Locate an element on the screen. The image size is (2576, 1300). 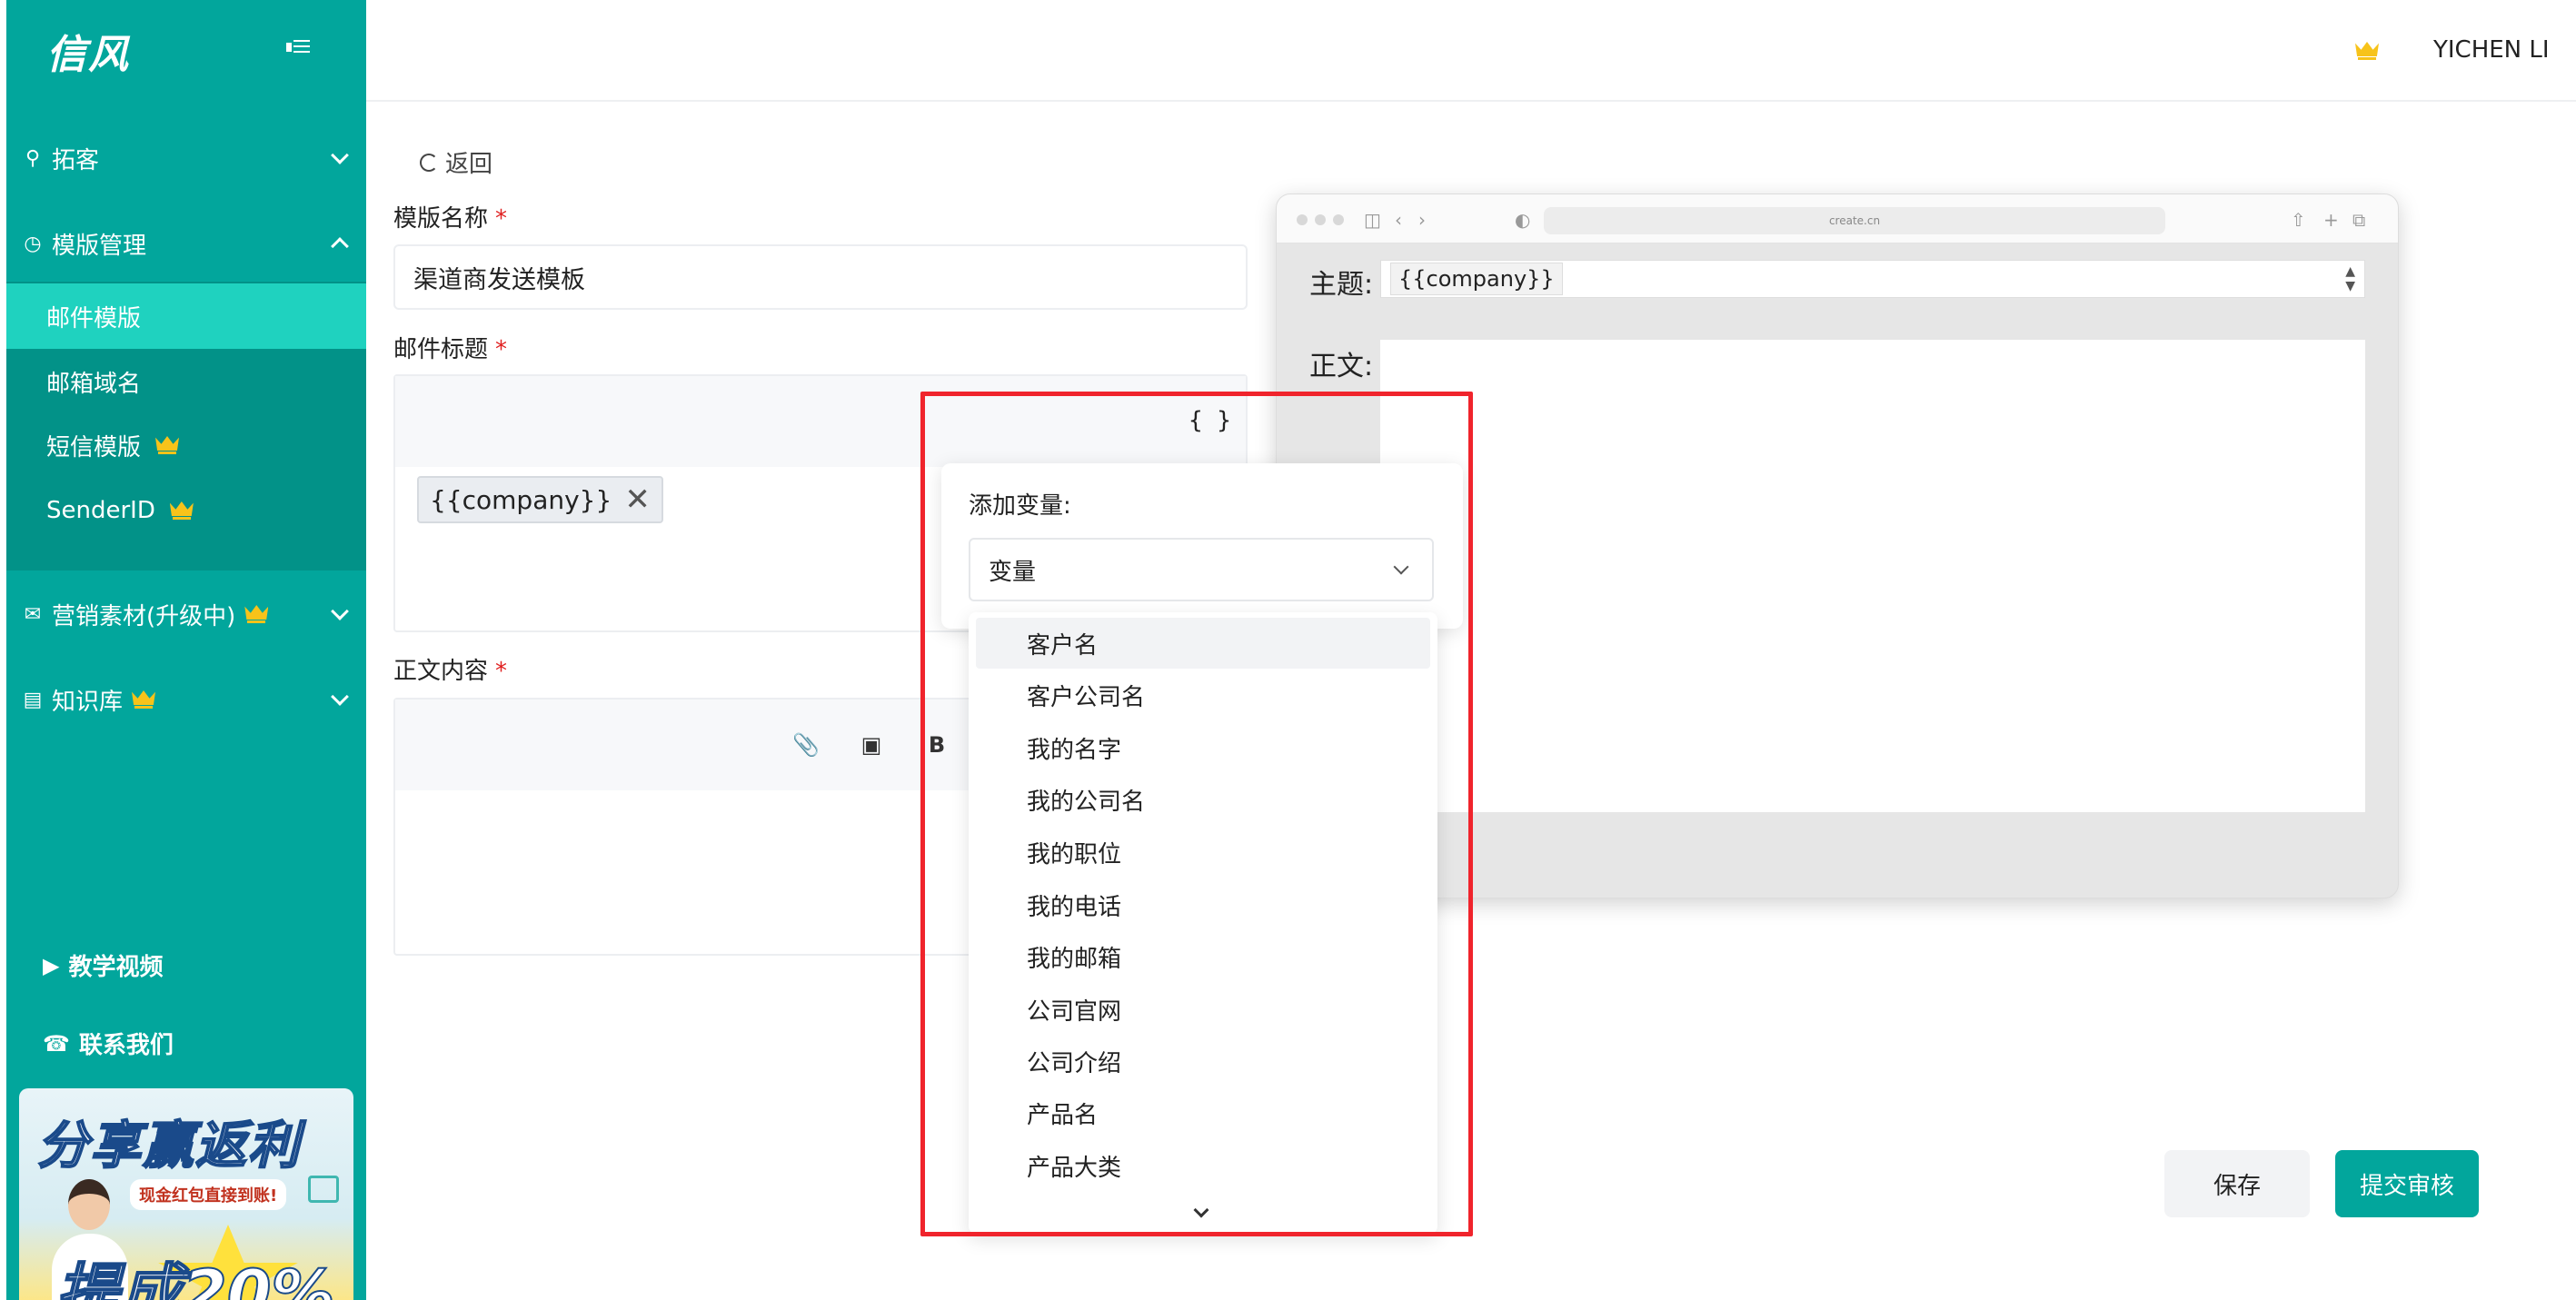
sidebar-item-sender-id: SenderID is located at coordinates (186, 510).